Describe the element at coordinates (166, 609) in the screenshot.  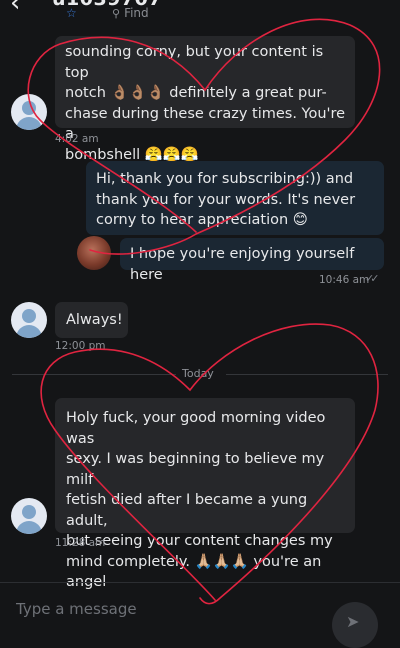
I see `message-input` at that location.